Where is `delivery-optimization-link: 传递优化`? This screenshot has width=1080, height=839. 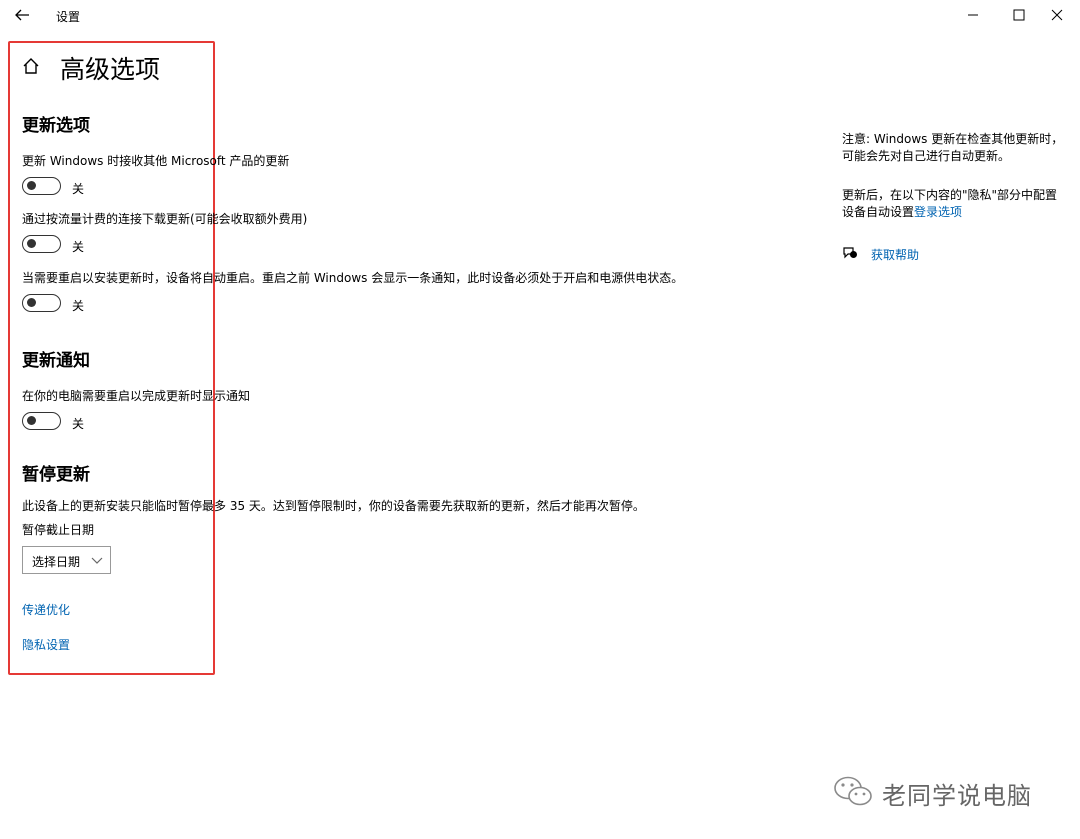 delivery-optimization-link: 传递优化 is located at coordinates (46, 609).